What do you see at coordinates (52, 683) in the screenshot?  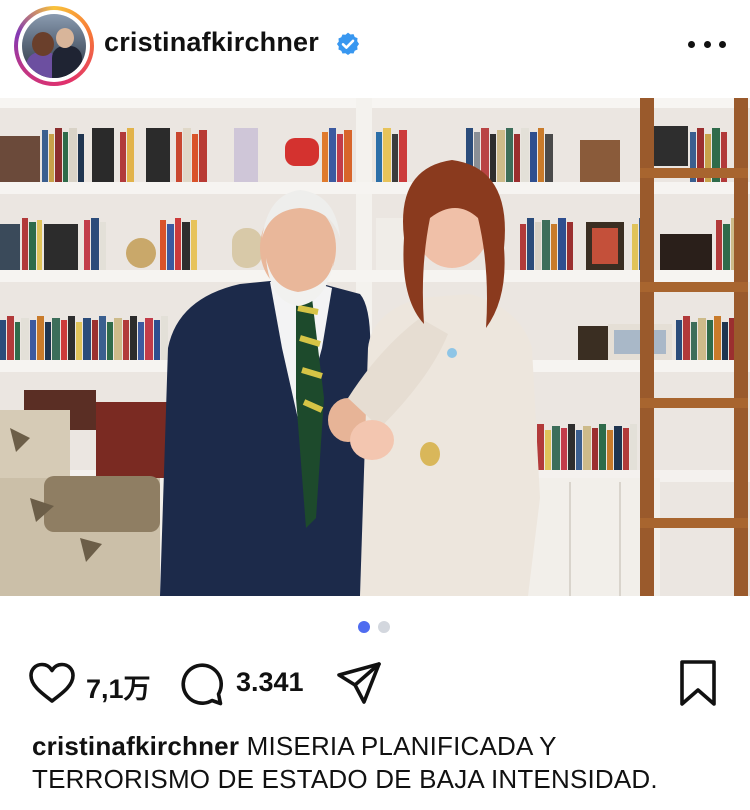 I see `heart-icon` at bounding box center [52, 683].